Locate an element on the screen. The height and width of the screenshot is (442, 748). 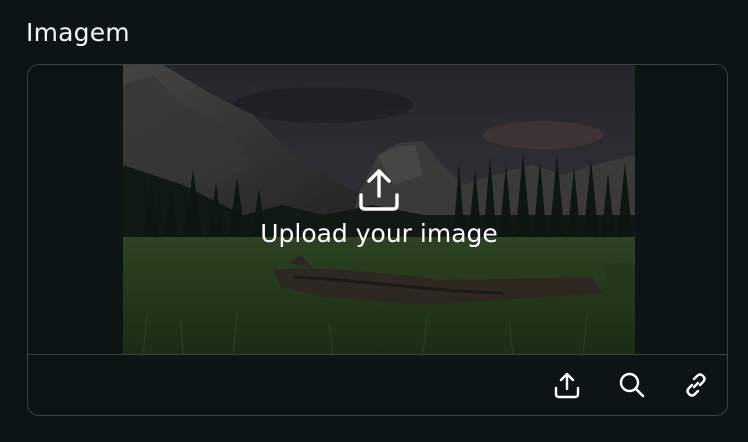
image-toolbar is located at coordinates (377, 385).